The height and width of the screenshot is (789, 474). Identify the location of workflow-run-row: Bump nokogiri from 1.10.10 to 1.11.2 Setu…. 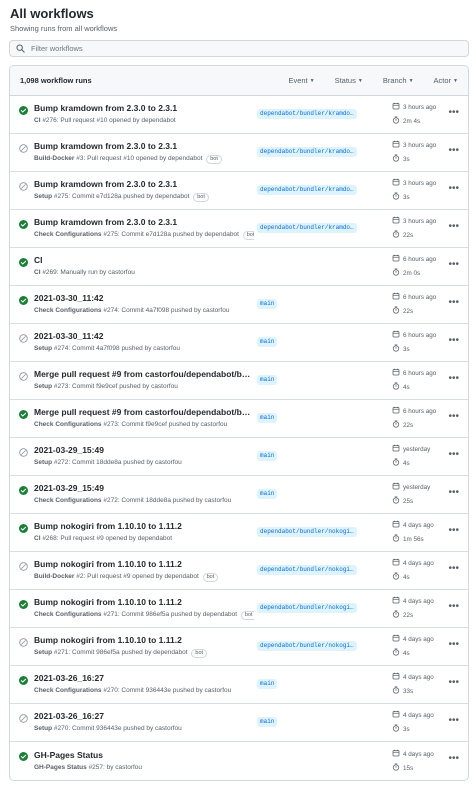
(239, 647).